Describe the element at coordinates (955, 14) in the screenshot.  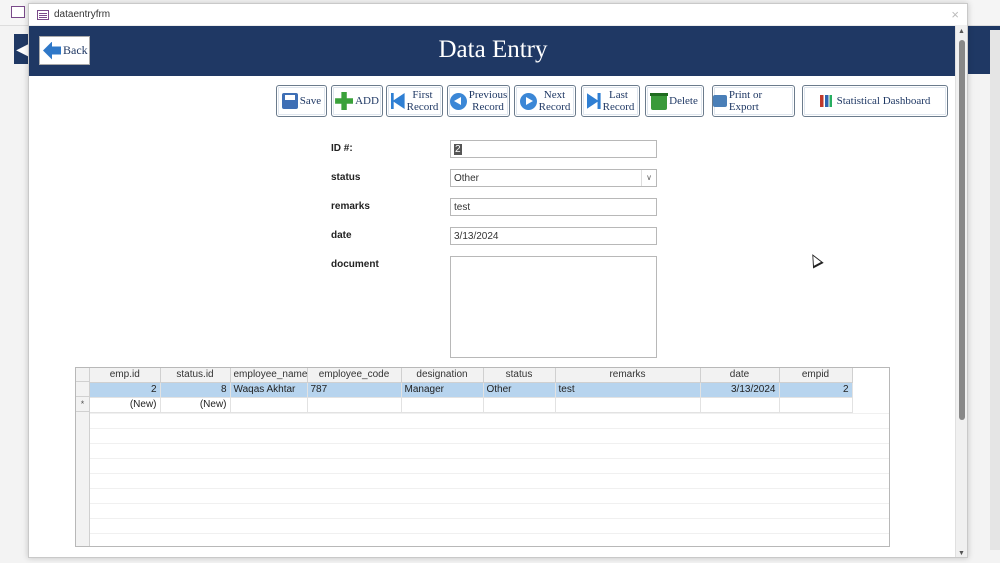
I see `close-icon: ×` at that location.